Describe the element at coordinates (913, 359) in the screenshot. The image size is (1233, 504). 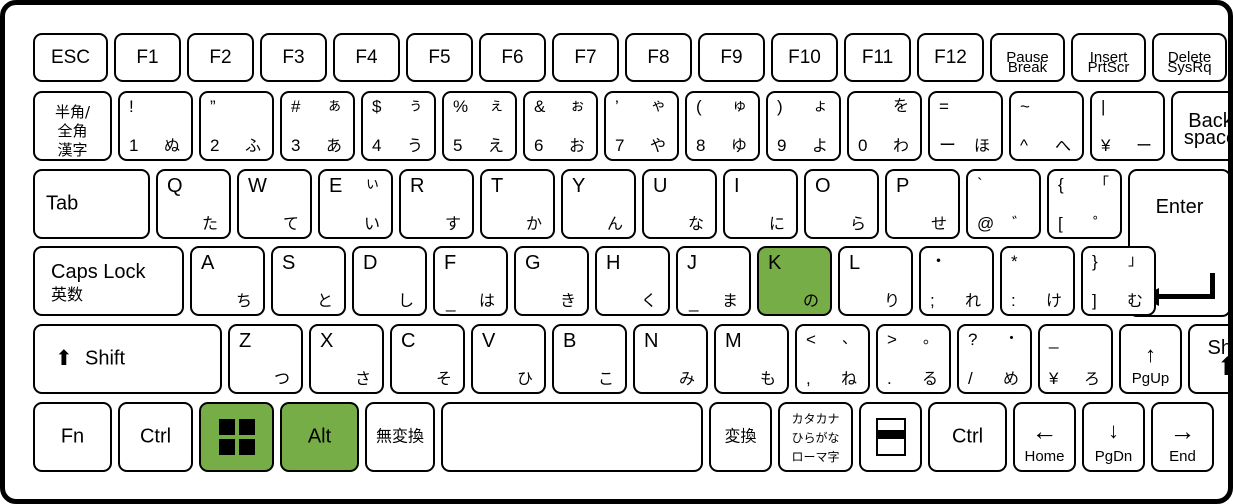
I see `key-period: > 。 . る` at that location.